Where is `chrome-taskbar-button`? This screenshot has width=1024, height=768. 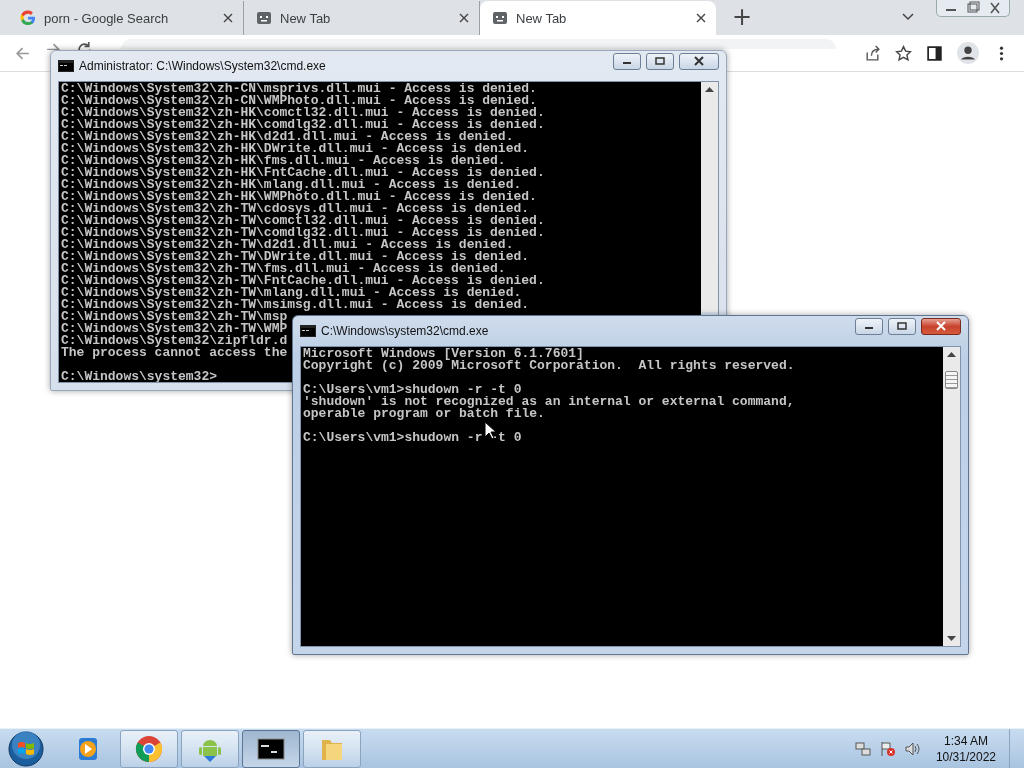
chrome-taskbar-button is located at coordinates (149, 748).